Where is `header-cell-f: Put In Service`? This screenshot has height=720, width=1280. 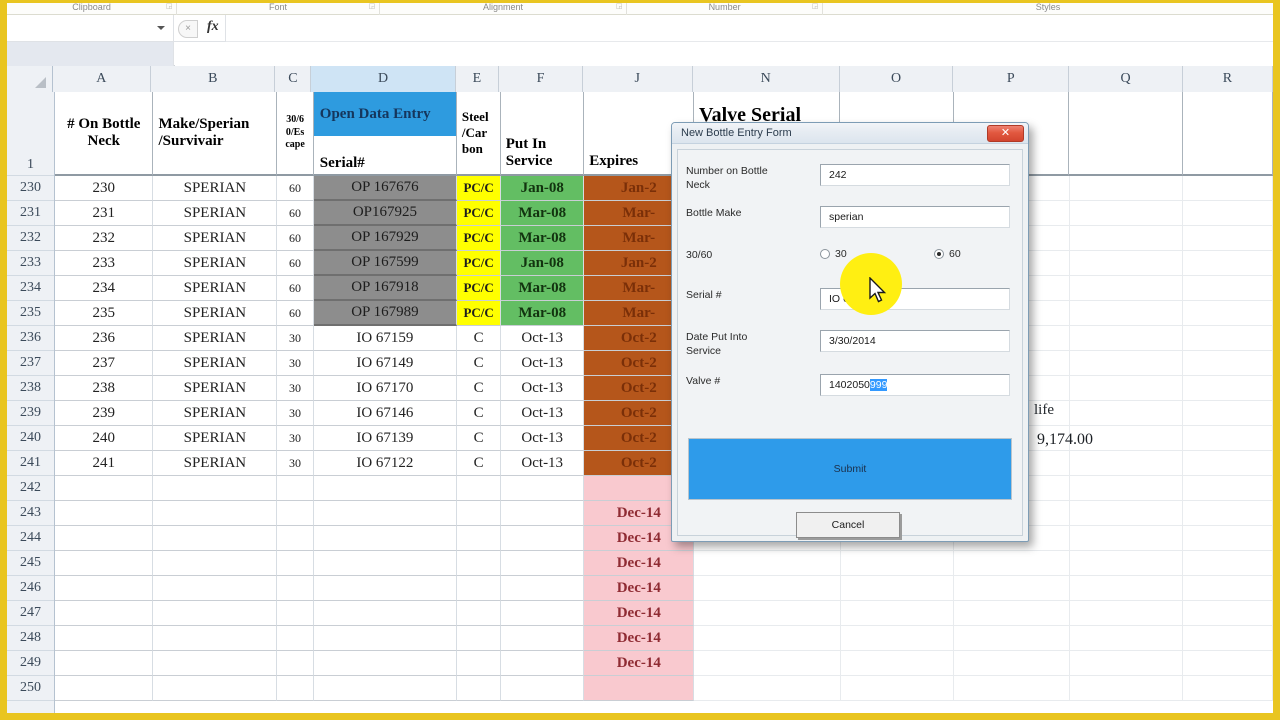
header-cell-f: Put In Service is located at coordinates (542, 134).